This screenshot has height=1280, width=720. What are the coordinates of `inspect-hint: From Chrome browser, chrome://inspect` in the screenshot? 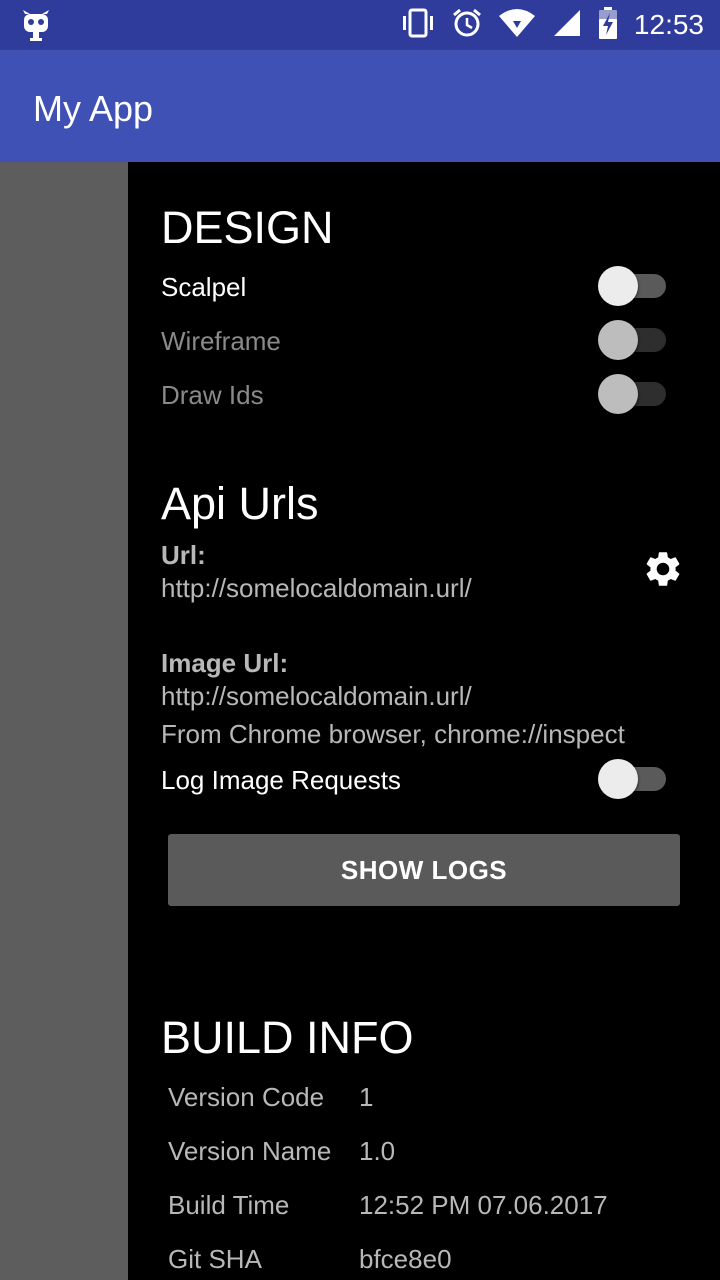 It's located at (393, 734).